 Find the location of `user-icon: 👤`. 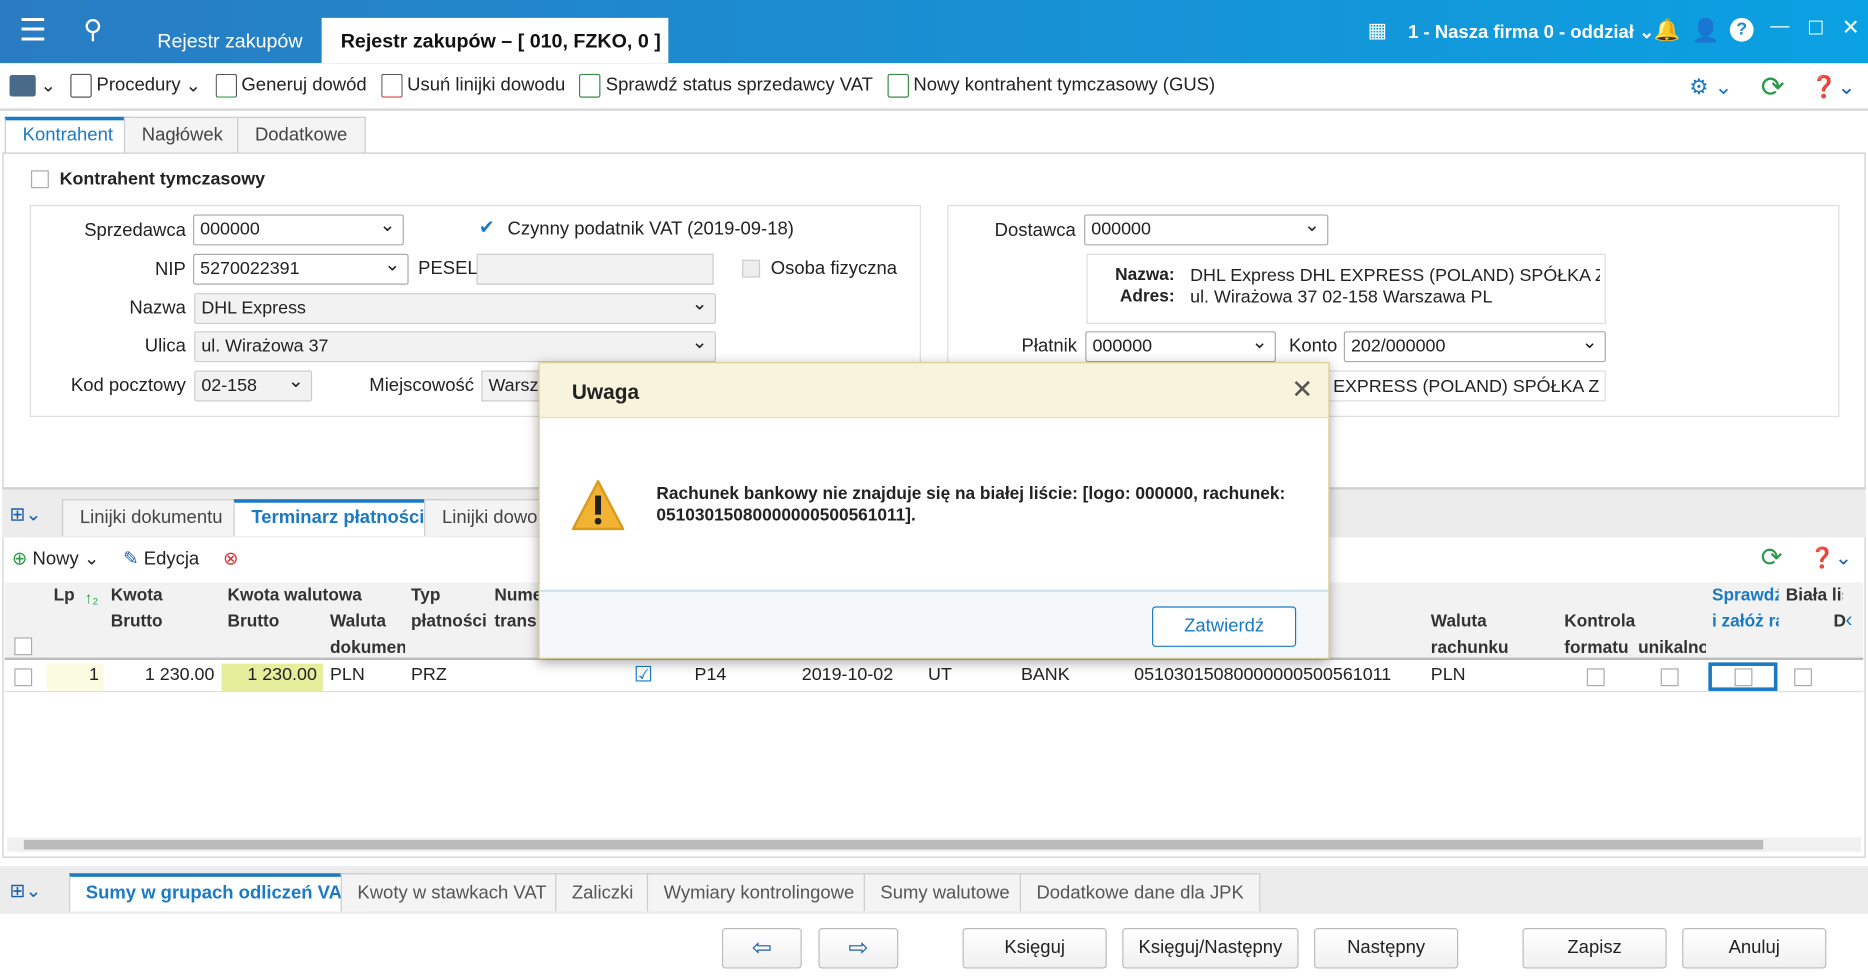

user-icon: 👤 is located at coordinates (1706, 31).